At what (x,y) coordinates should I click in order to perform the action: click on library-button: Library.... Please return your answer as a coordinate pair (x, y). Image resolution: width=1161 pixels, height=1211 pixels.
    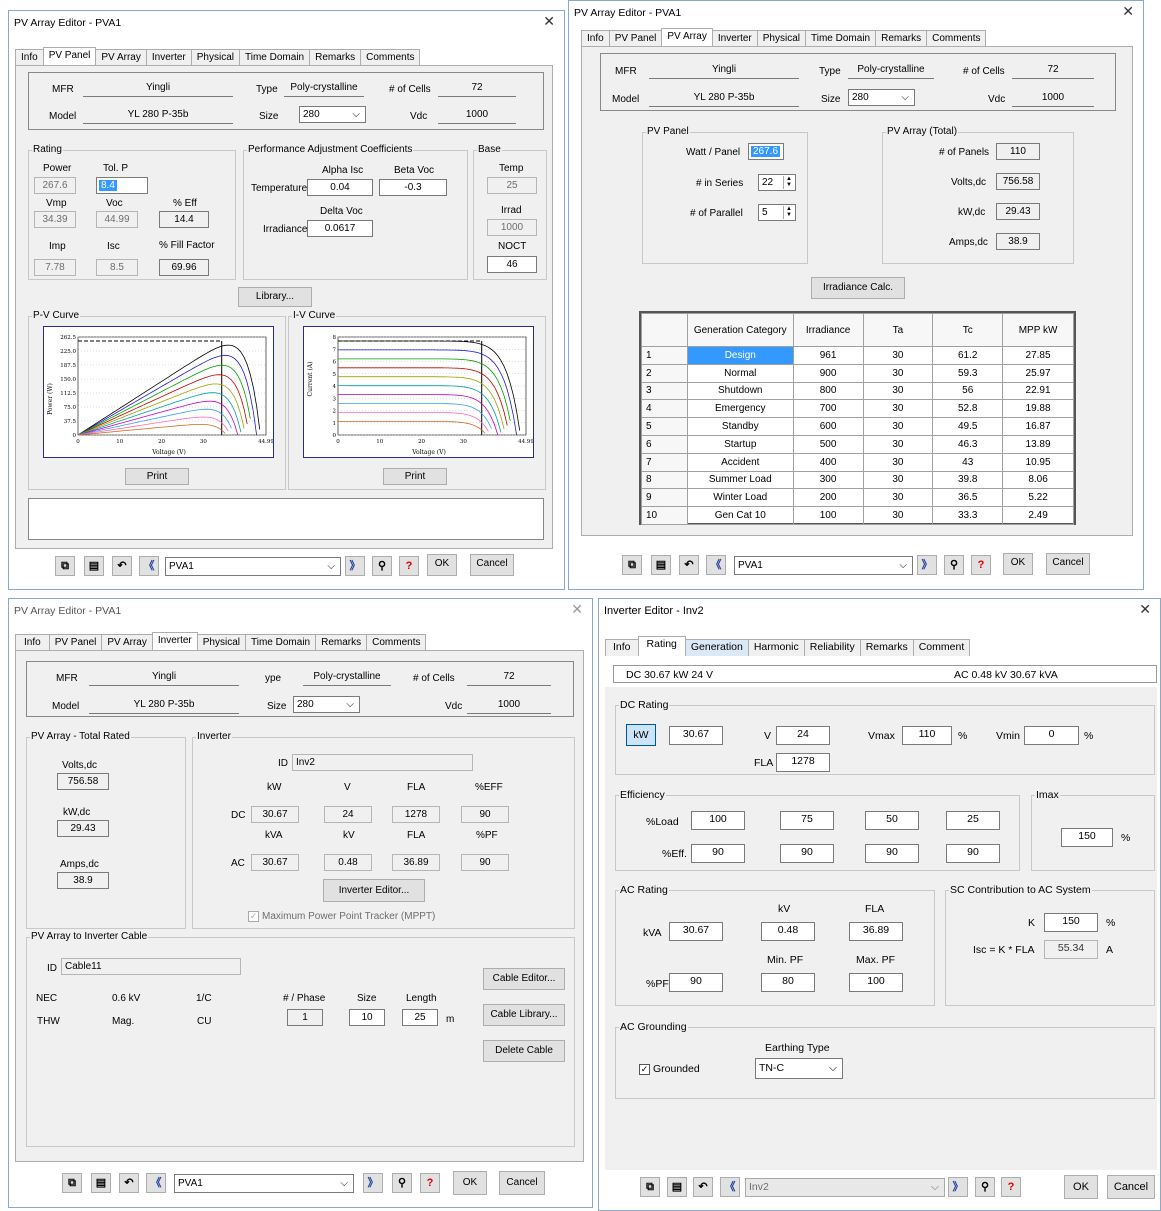
    Looking at the image, I should click on (275, 297).